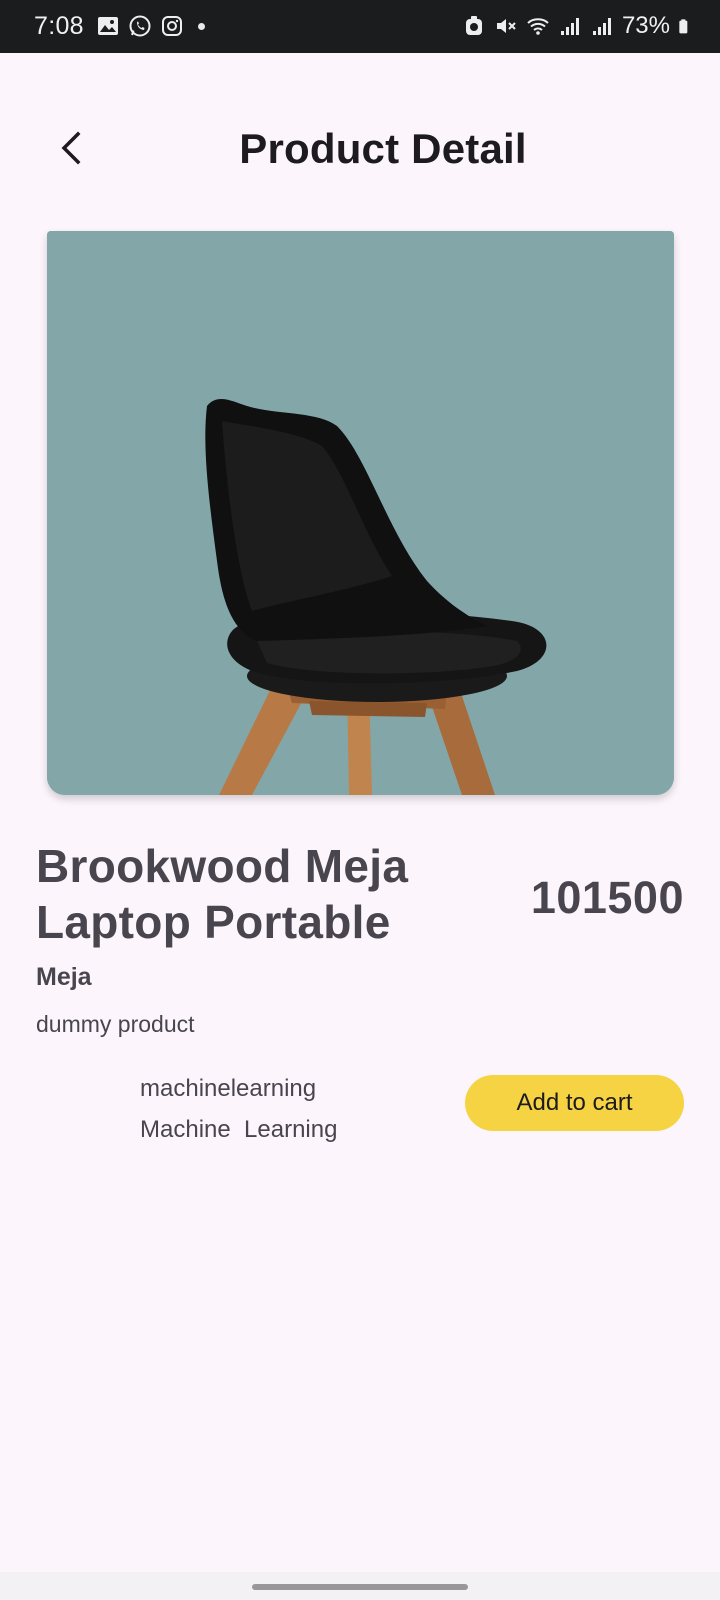 This screenshot has height=1600, width=720. What do you see at coordinates (172, 26) in the screenshot?
I see `instagram-icon` at bounding box center [172, 26].